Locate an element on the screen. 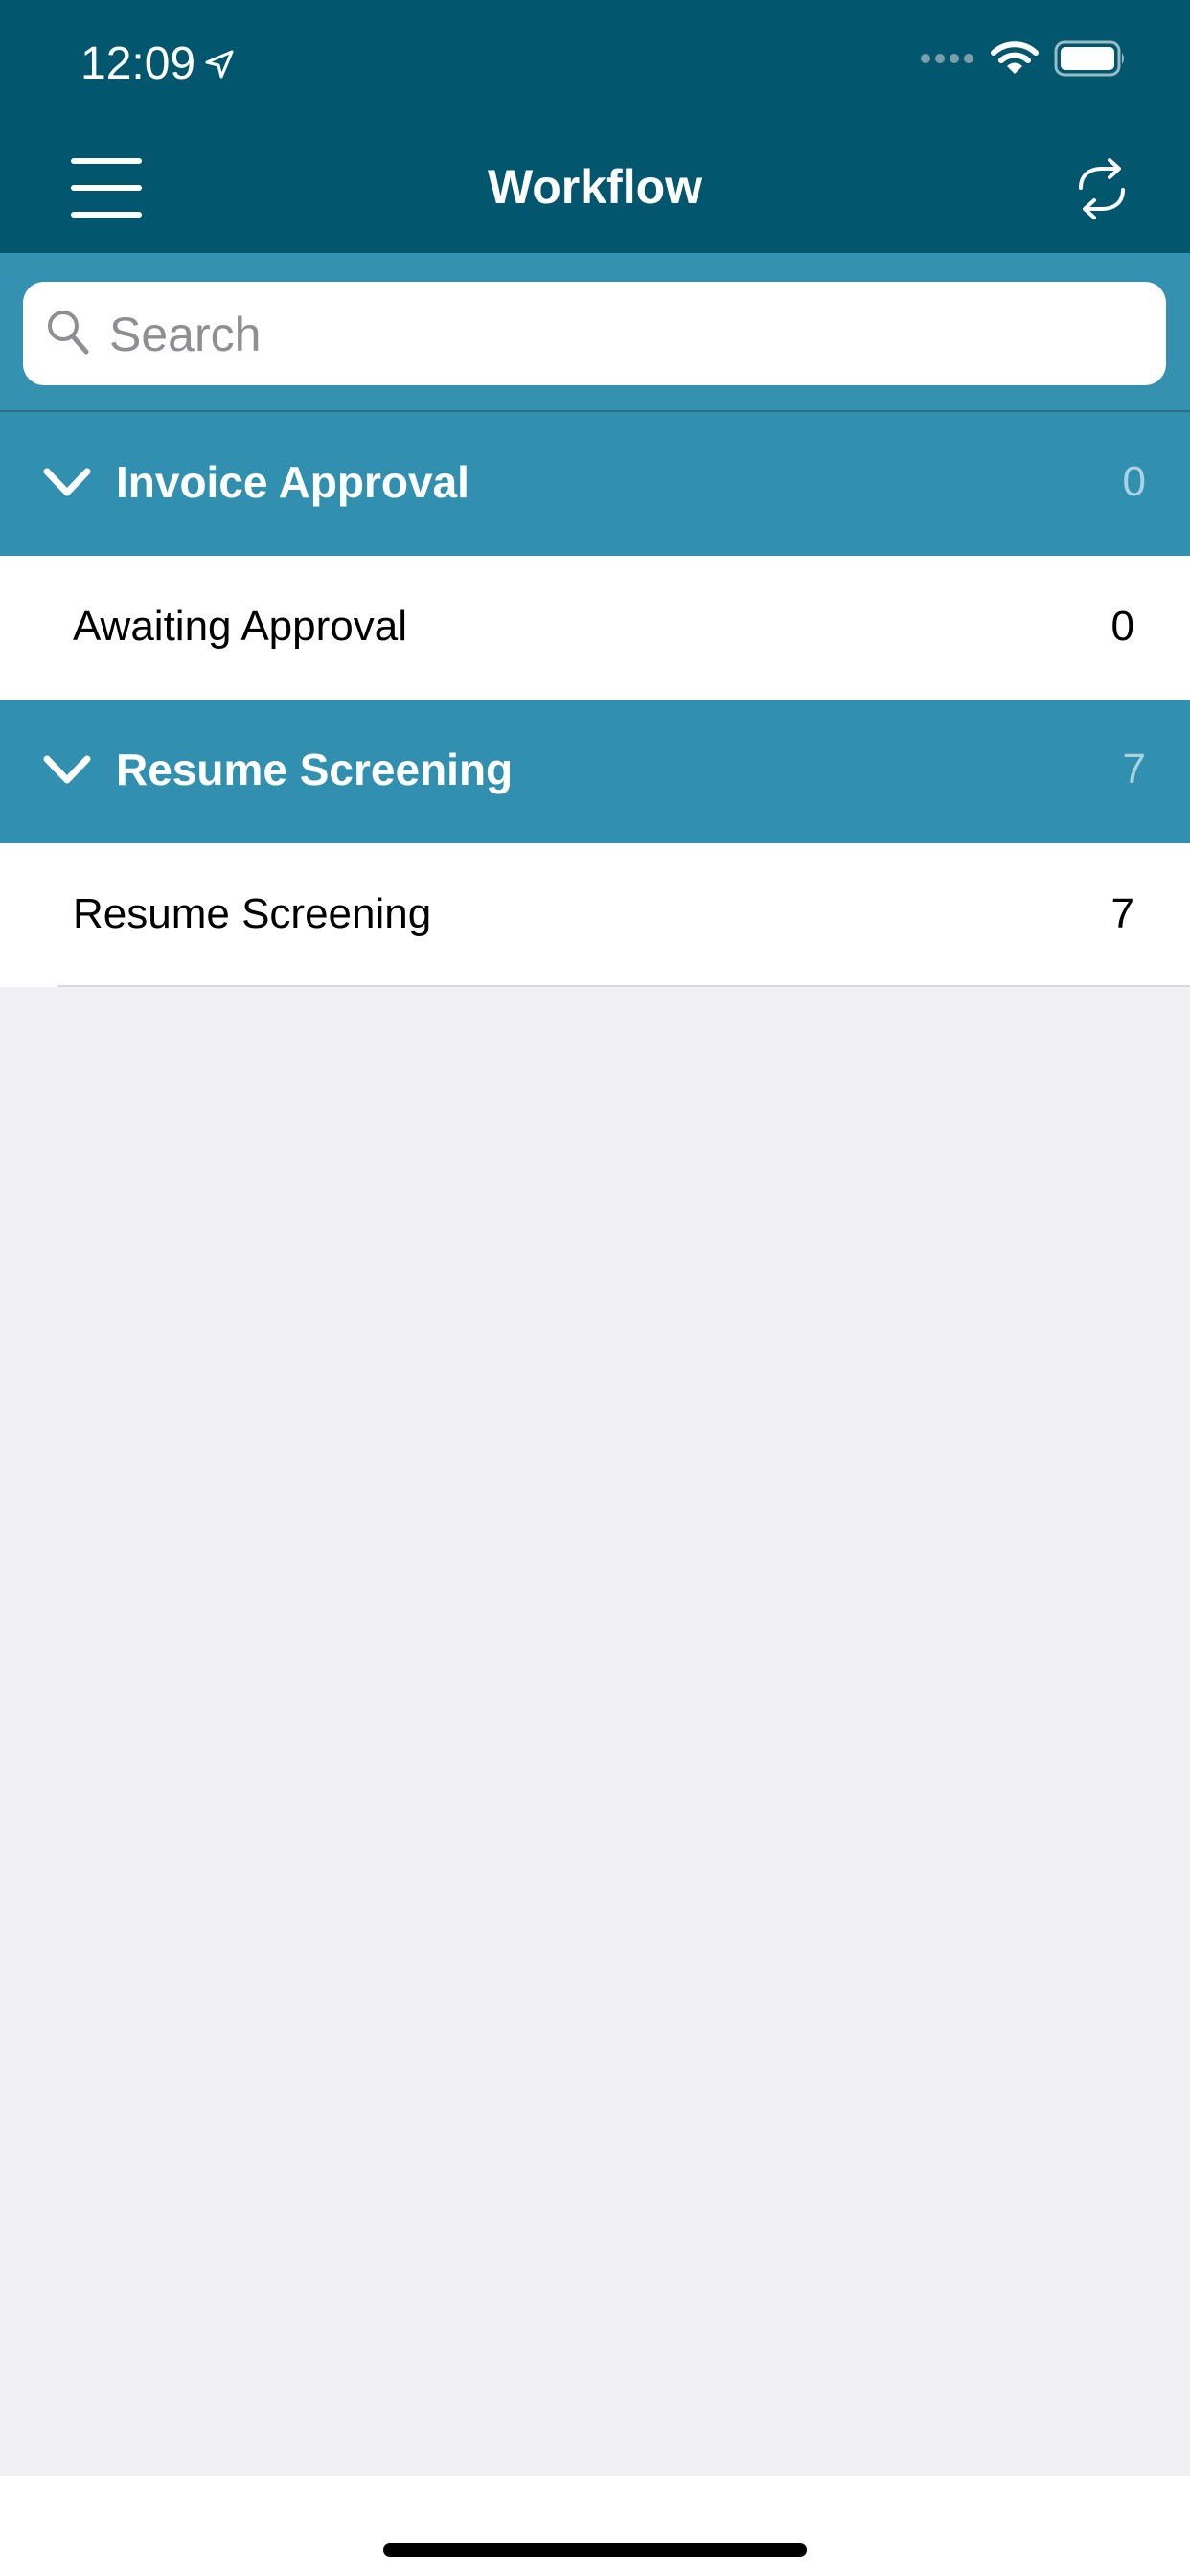 This screenshot has width=1190, height=2576. section-header-invoice-approval: Invoice Approval 0 is located at coordinates (595, 484).